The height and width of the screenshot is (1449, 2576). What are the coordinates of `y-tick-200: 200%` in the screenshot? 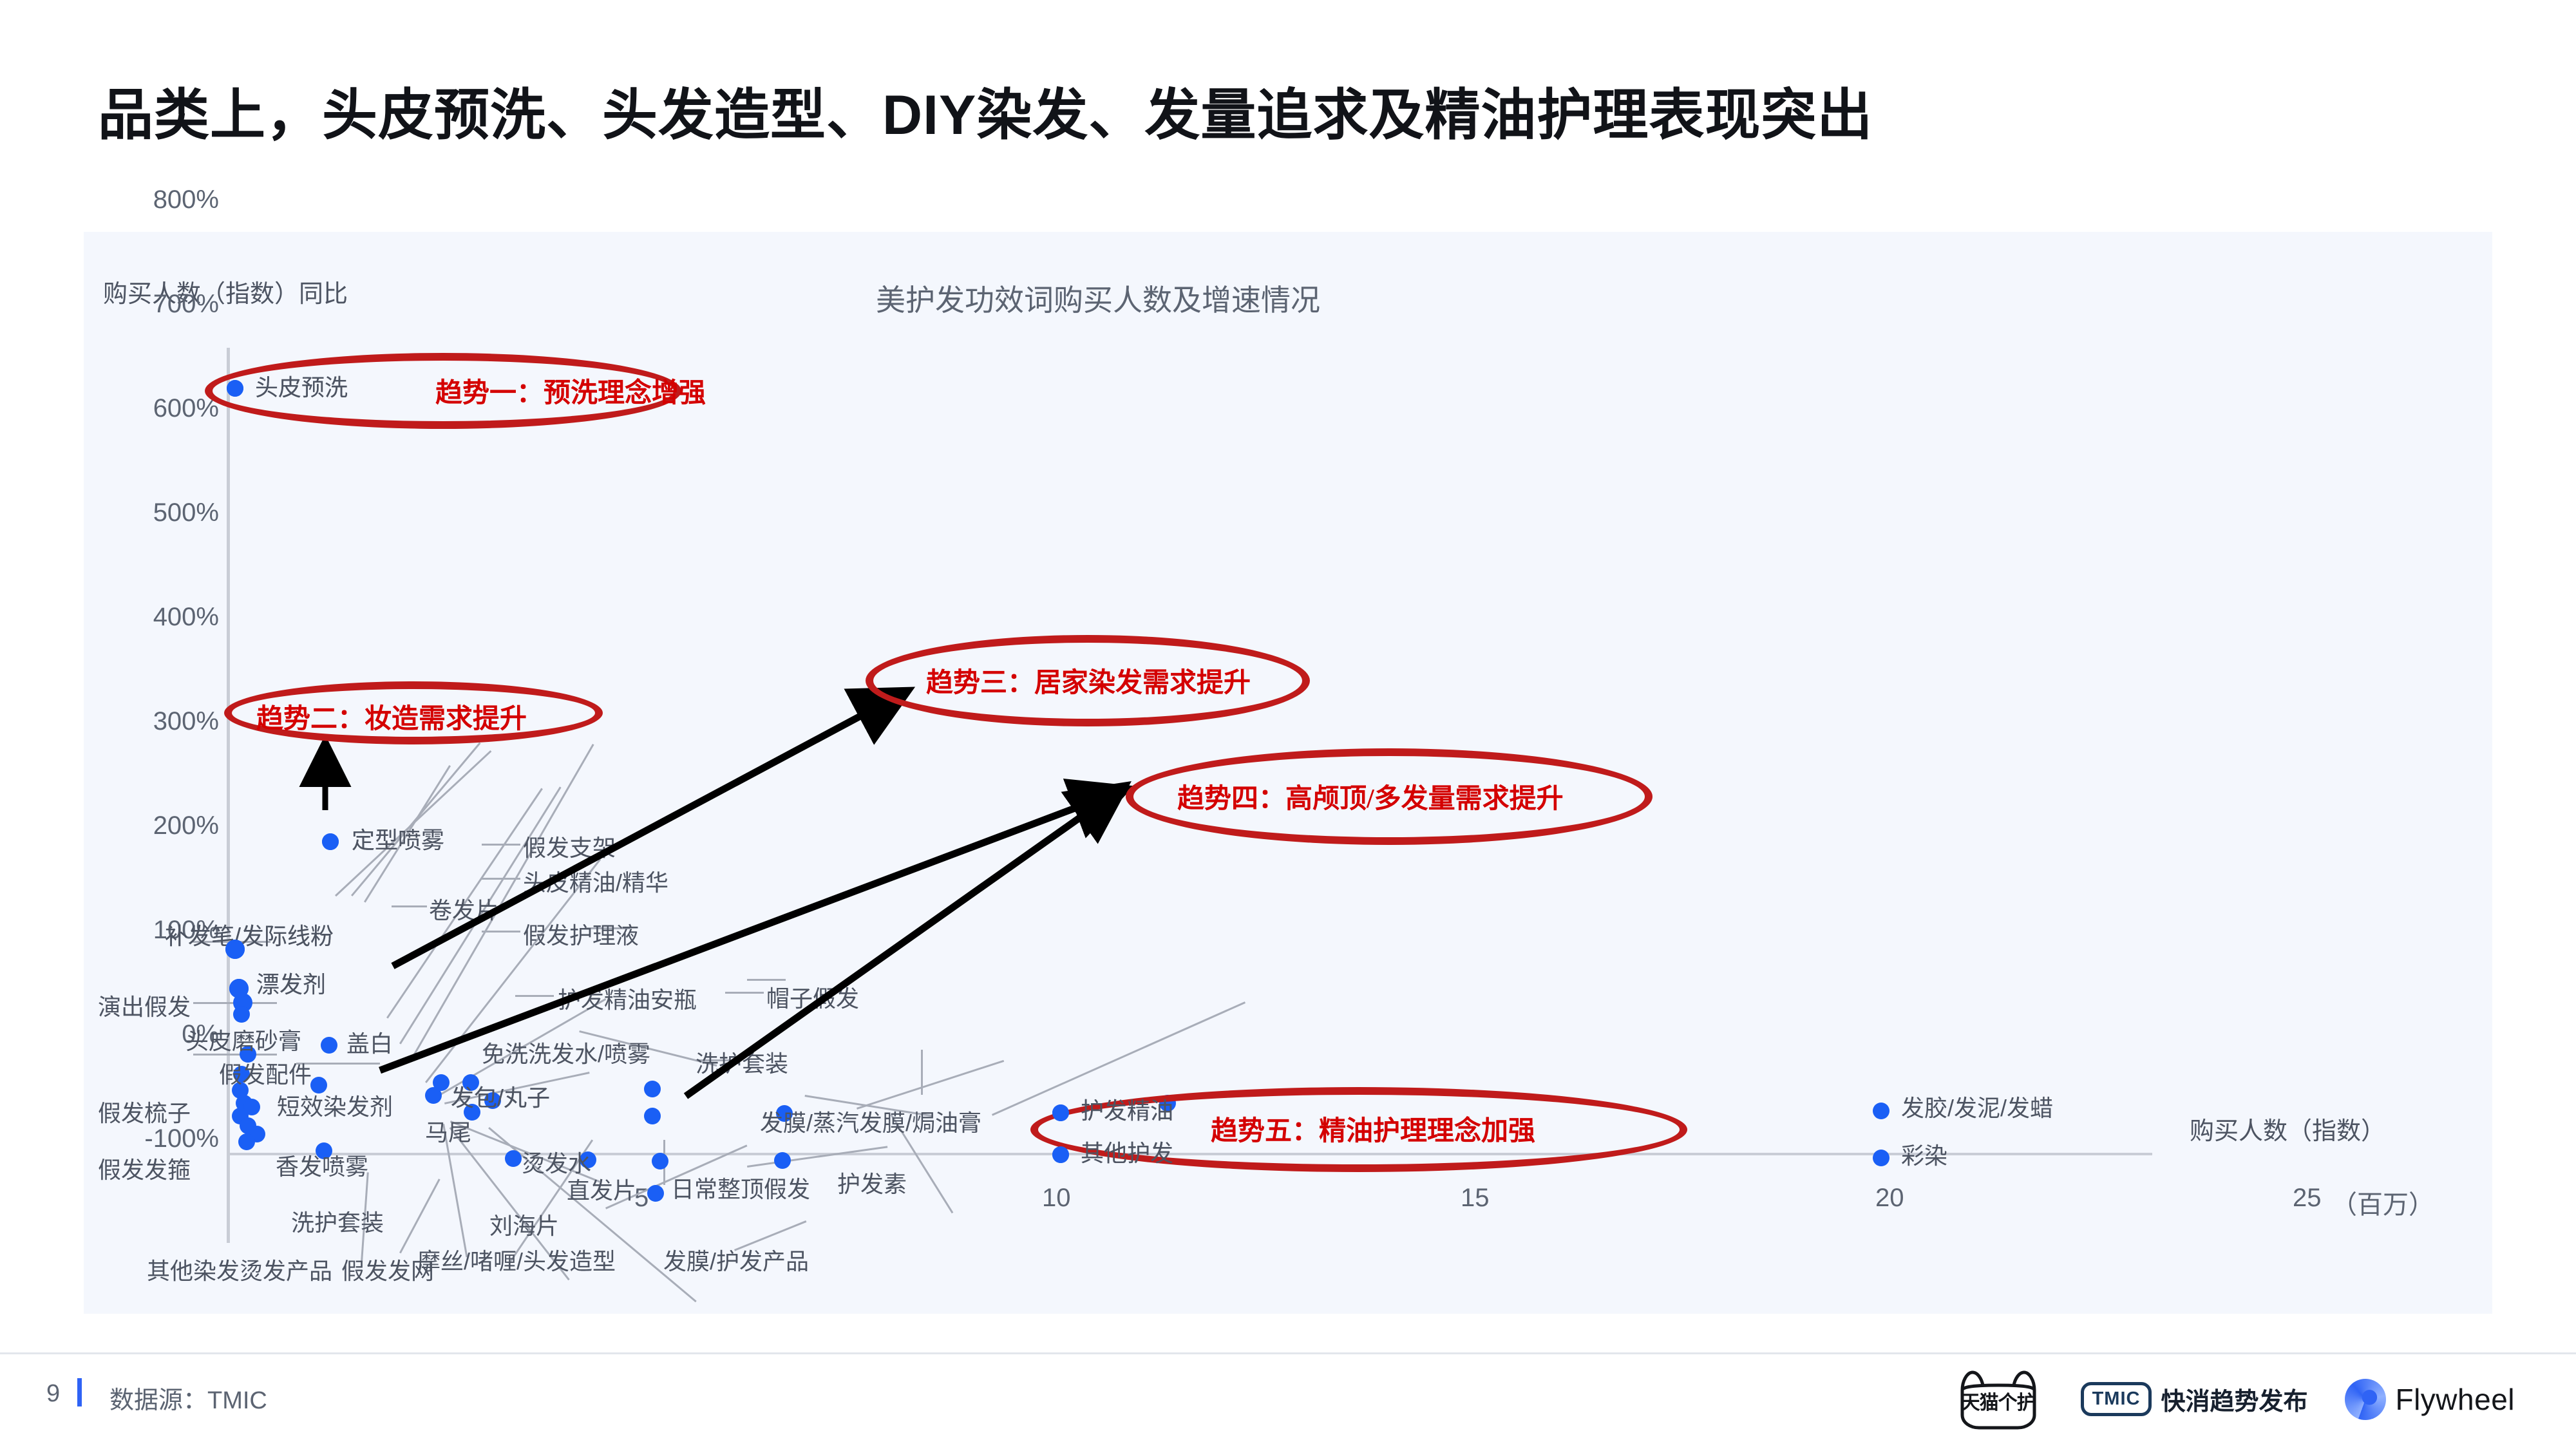 It's located at (186, 825).